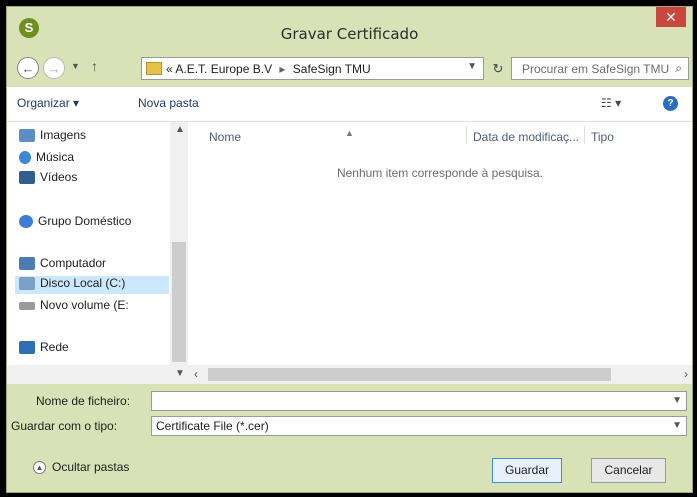 The height and width of the screenshot is (497, 697). Describe the element at coordinates (602, 137) in the screenshot. I see `column-header-type: Tipo` at that location.